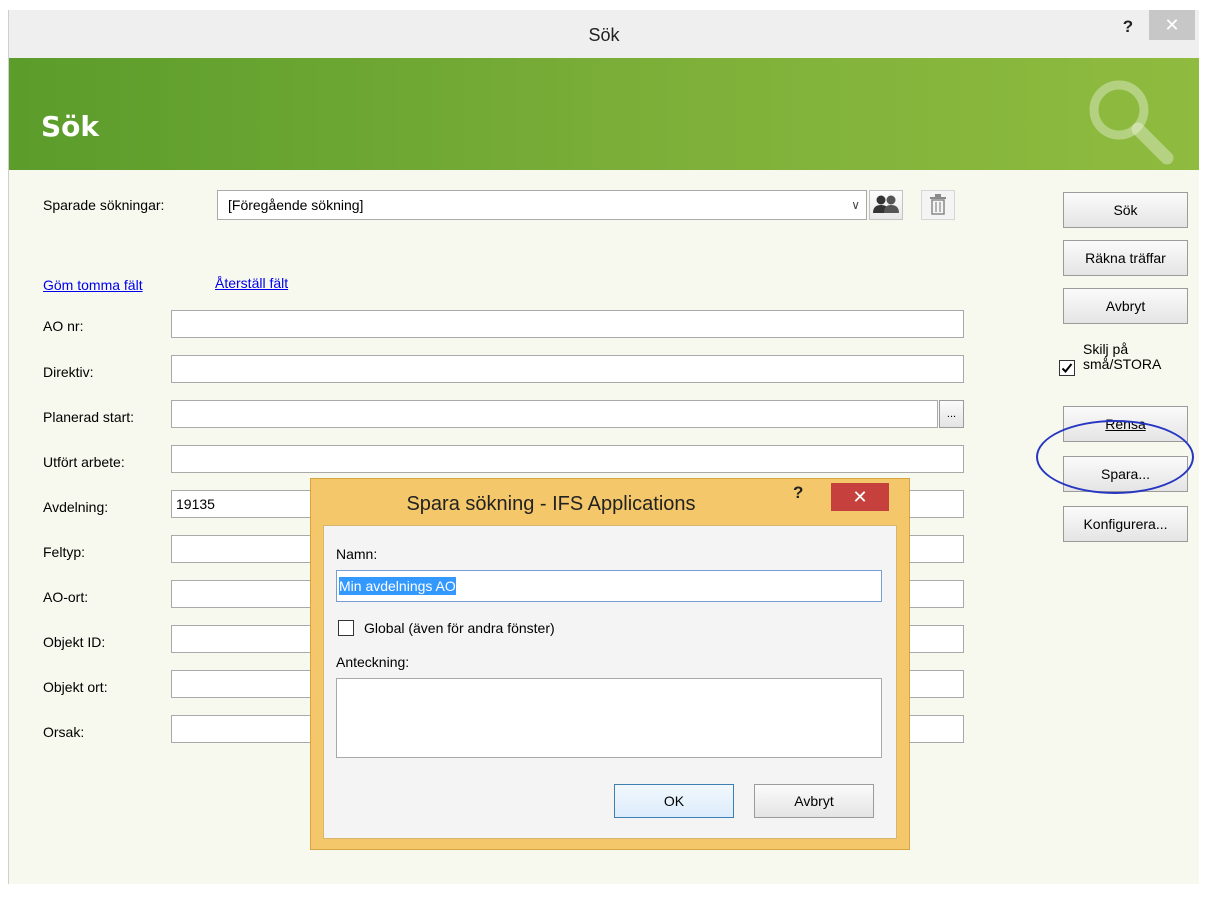  What do you see at coordinates (1131, 122) in the screenshot?
I see `search-icon` at bounding box center [1131, 122].